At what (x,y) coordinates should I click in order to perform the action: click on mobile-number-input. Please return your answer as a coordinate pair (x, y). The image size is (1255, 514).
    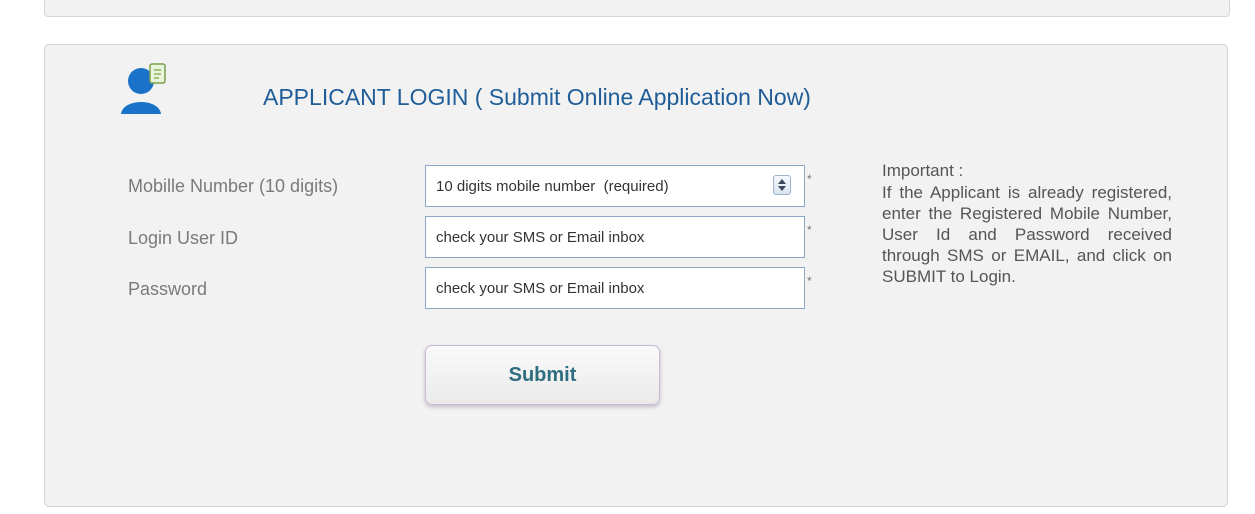
    Looking at the image, I should click on (615, 186).